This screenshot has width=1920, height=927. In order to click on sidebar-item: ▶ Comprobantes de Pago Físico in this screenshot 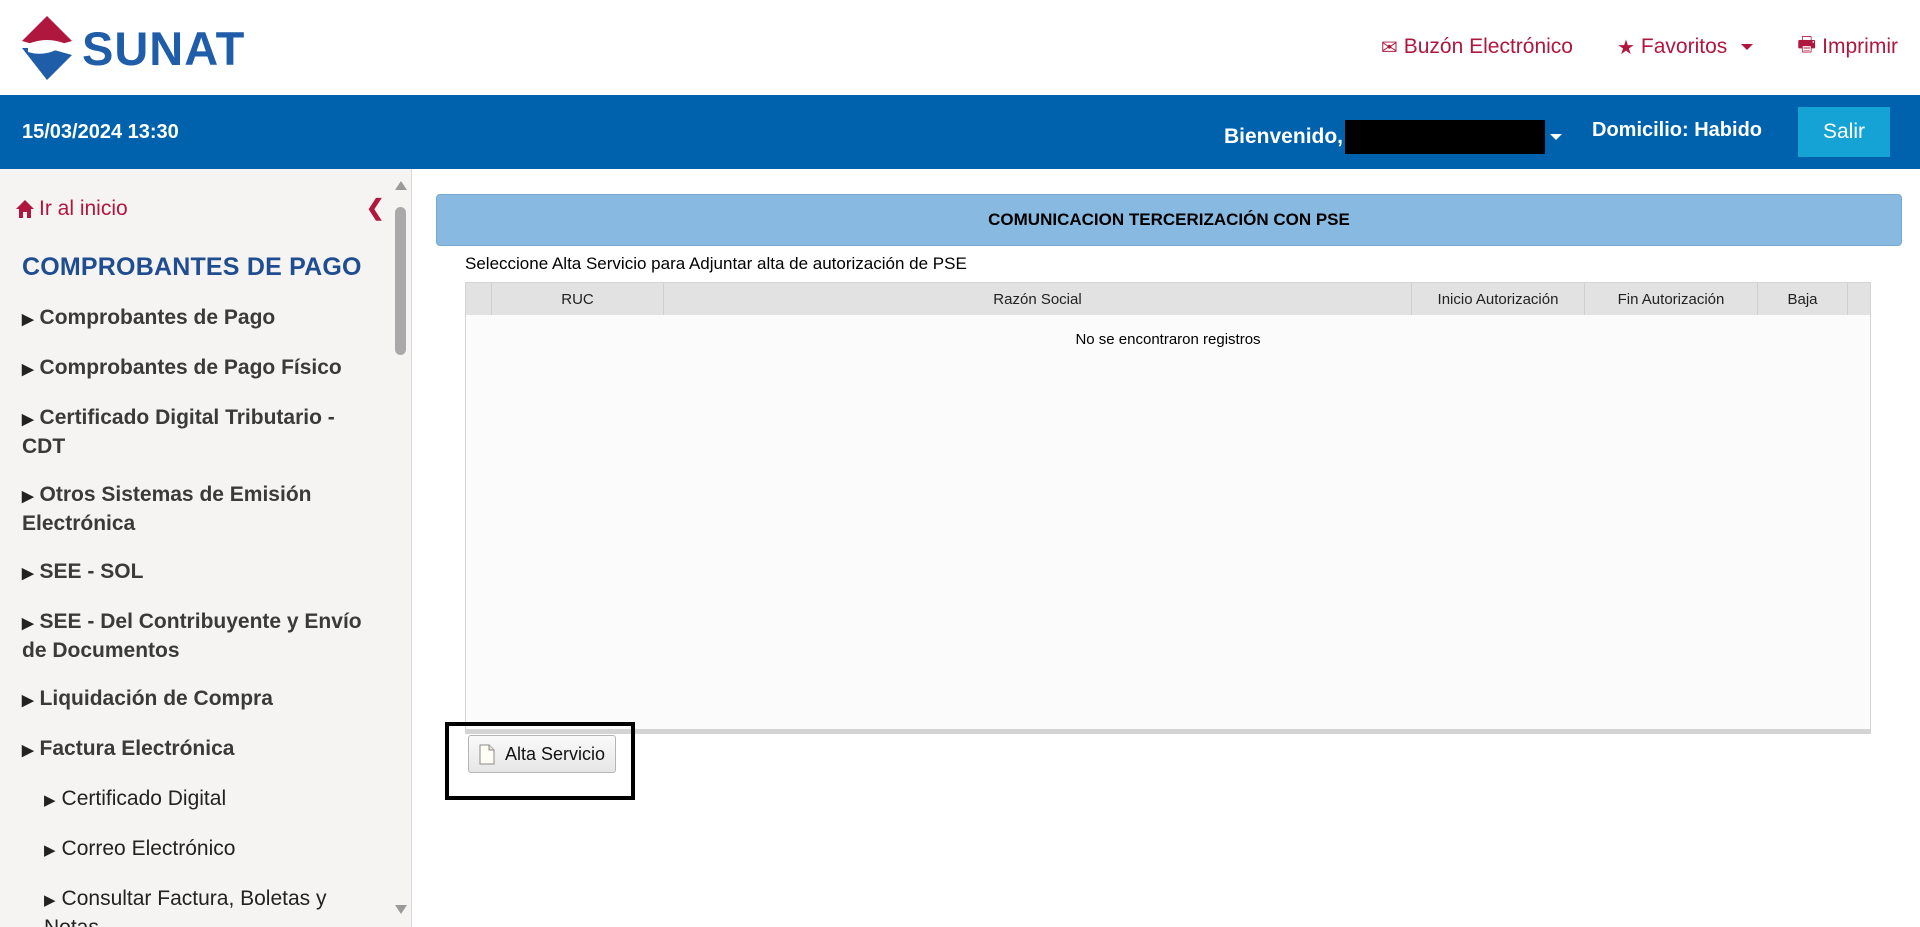, I will do `click(197, 368)`.